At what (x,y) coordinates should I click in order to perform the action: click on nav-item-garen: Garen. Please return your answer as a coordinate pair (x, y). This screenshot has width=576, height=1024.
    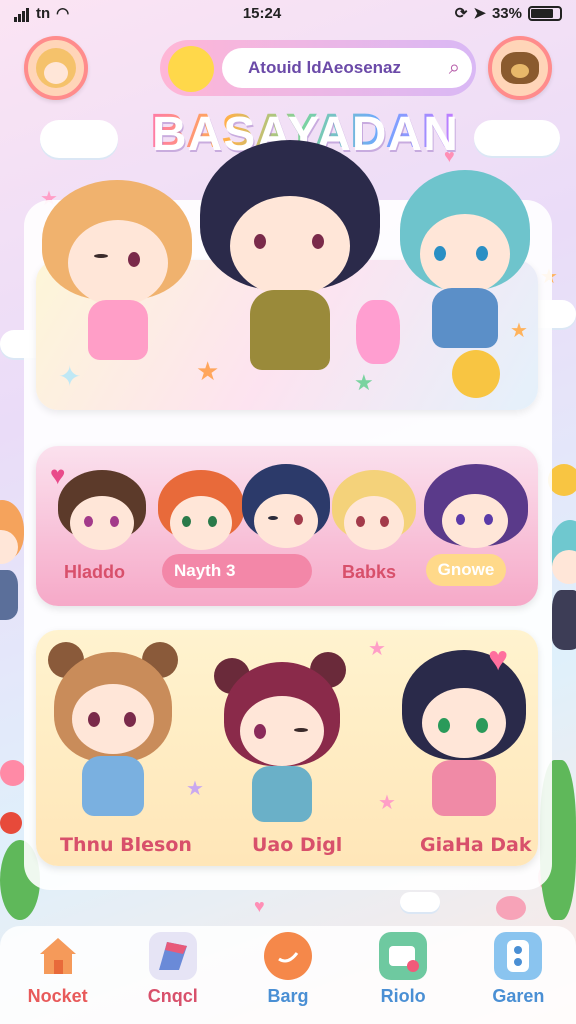
    Looking at the image, I should click on (518, 969).